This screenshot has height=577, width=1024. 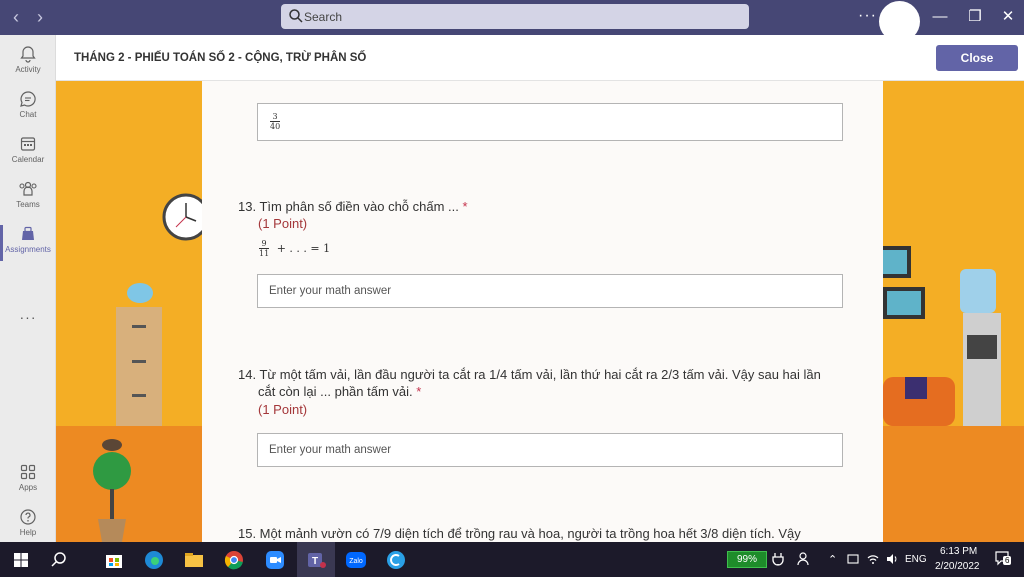 What do you see at coordinates (550, 122) in the screenshot?
I see `answer-box-12: 3 40` at bounding box center [550, 122].